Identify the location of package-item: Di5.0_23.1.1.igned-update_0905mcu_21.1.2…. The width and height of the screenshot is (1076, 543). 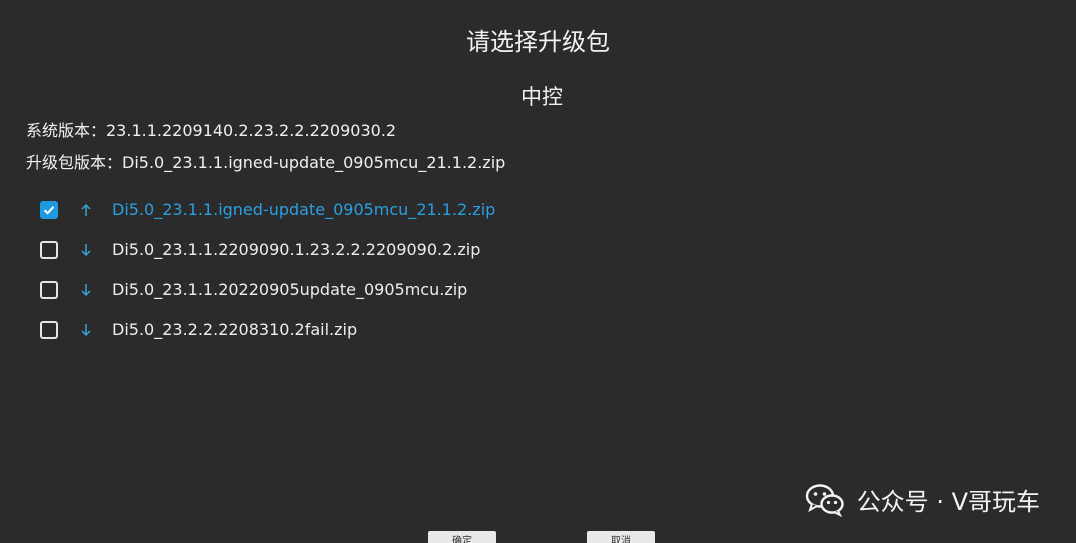
(390, 210).